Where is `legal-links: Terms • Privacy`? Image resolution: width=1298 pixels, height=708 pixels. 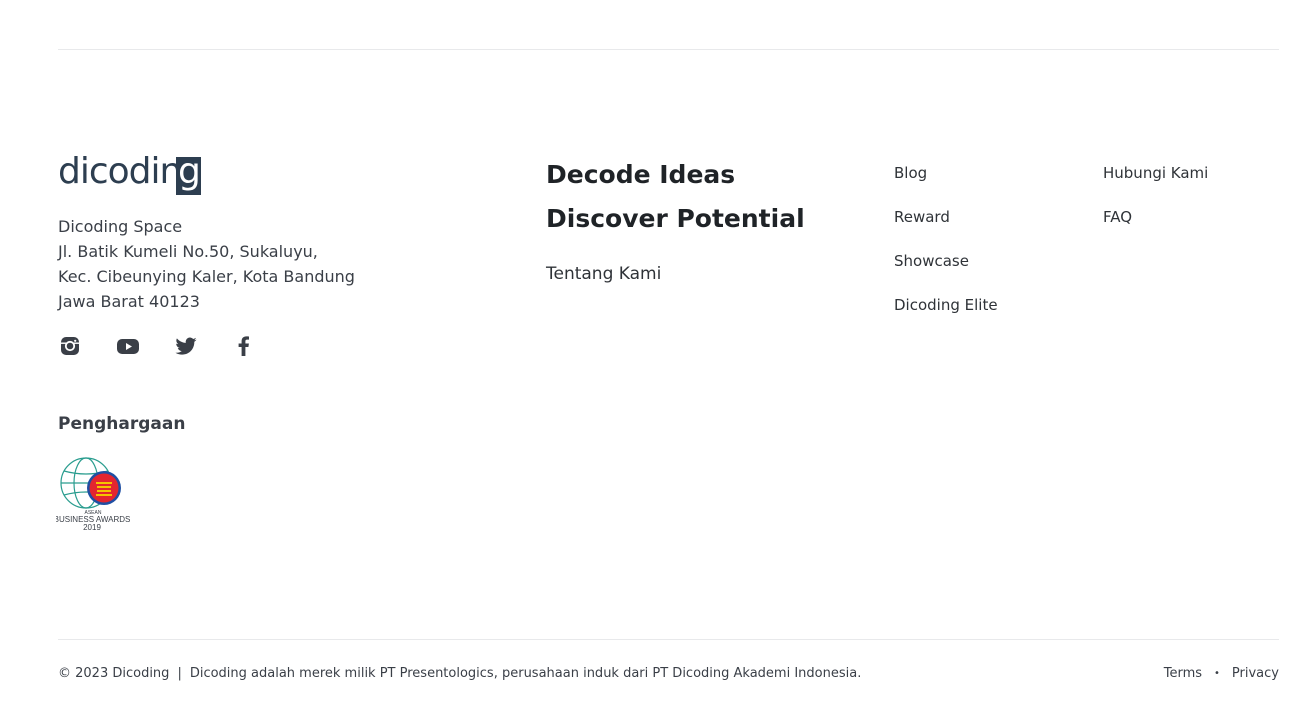
legal-links: Terms • Privacy is located at coordinates (1221, 673).